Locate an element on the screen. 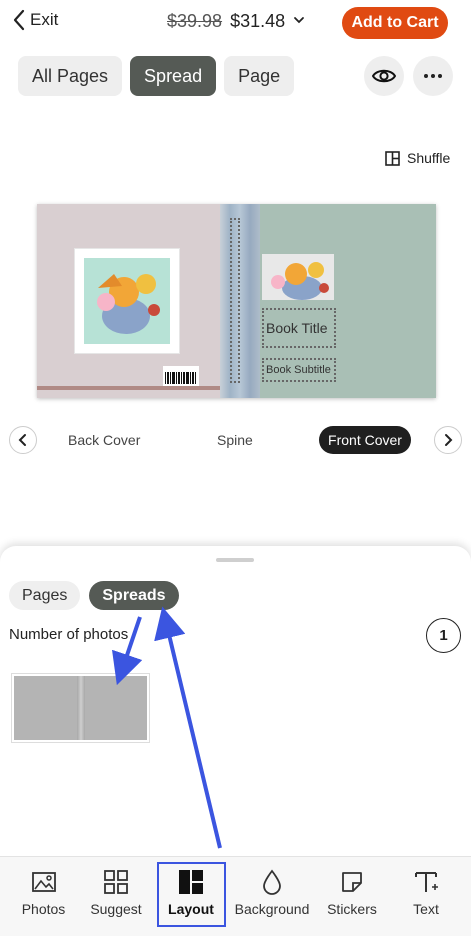 The height and width of the screenshot is (936, 471). front-cover-tab: Front Cover is located at coordinates (365, 440).